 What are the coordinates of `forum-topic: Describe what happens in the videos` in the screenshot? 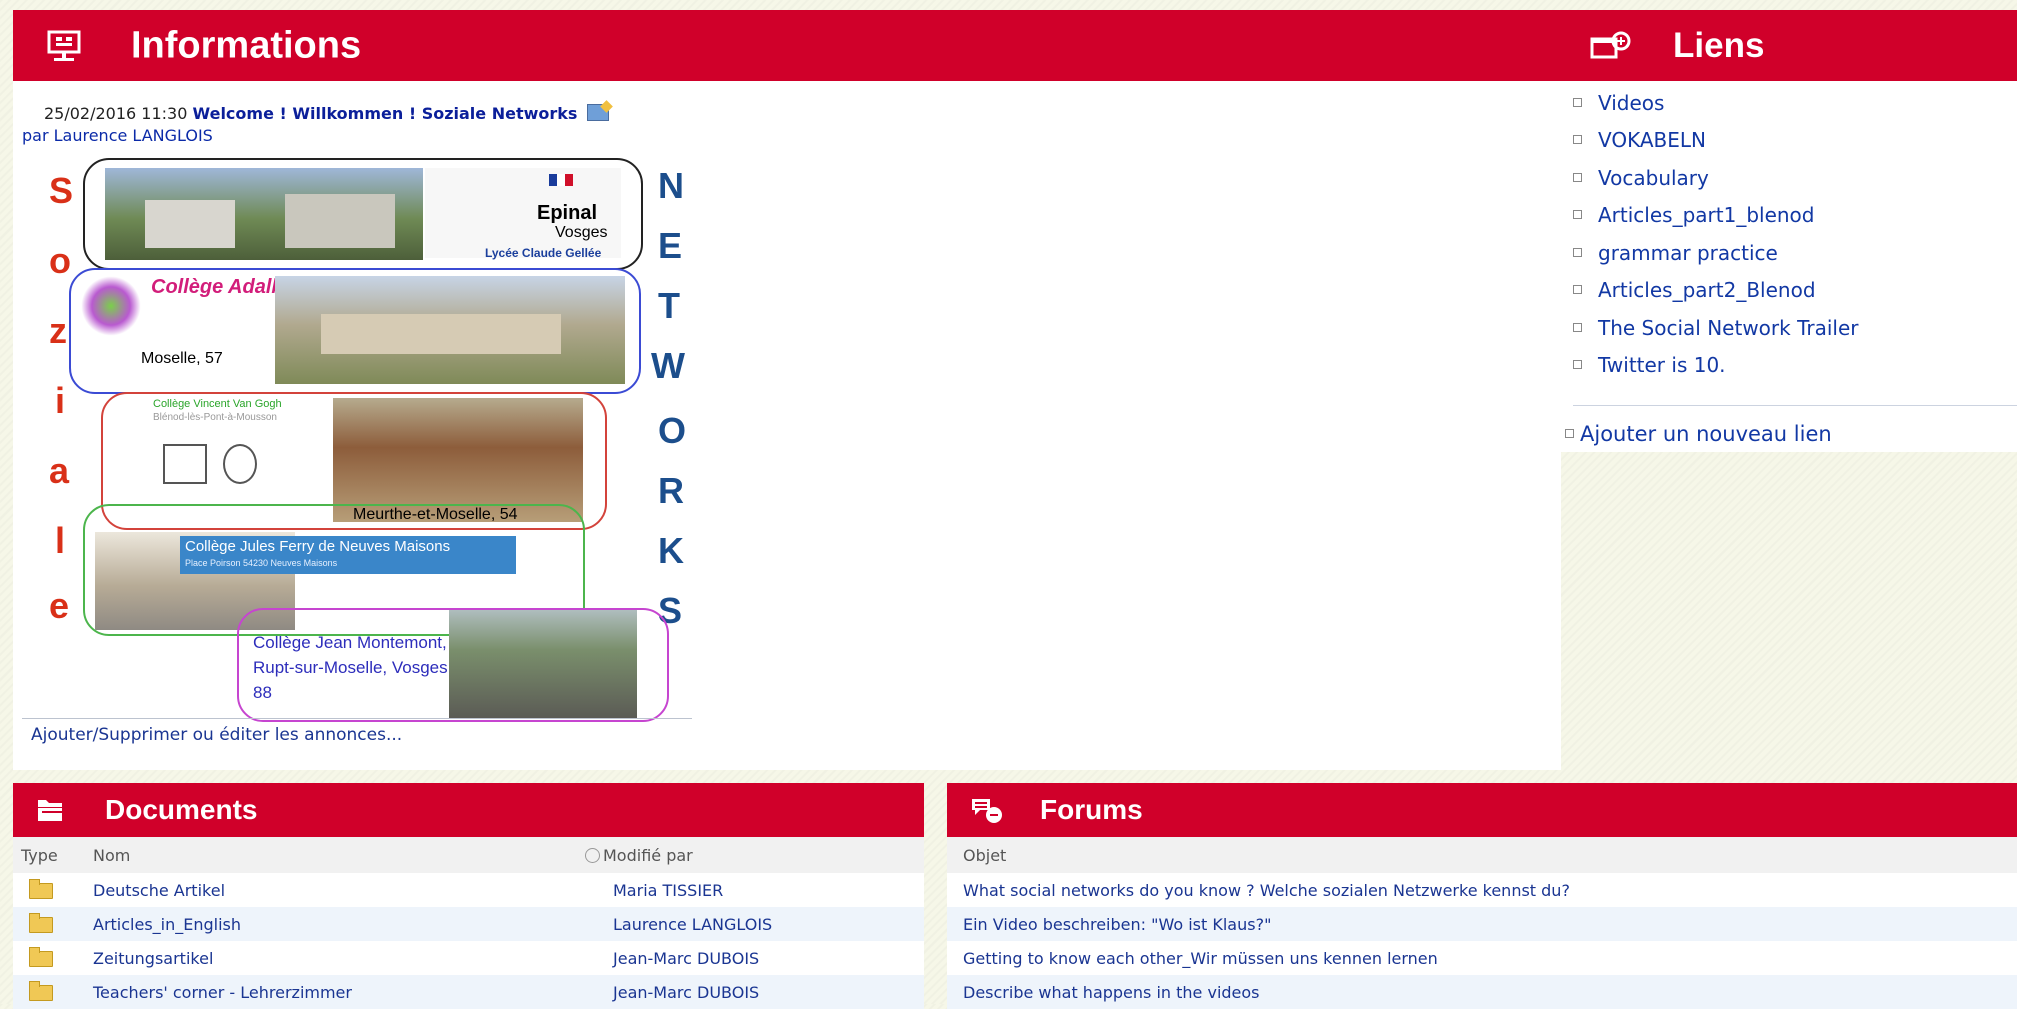 It's located at (1111, 992).